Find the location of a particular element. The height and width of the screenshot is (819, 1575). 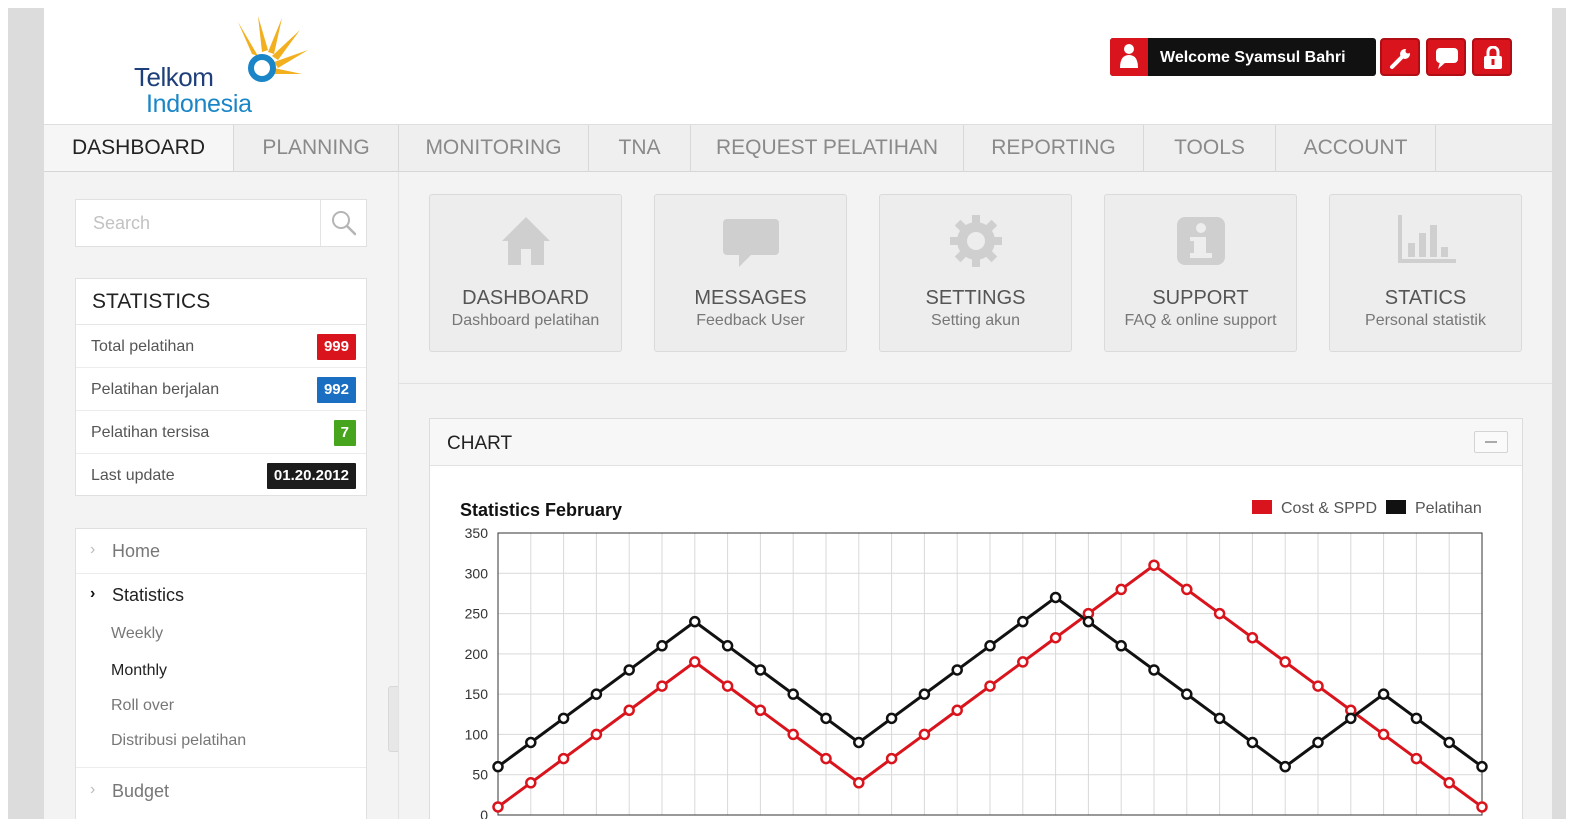

stat-row: Pelatihan tersisa 7 is located at coordinates (221, 432).